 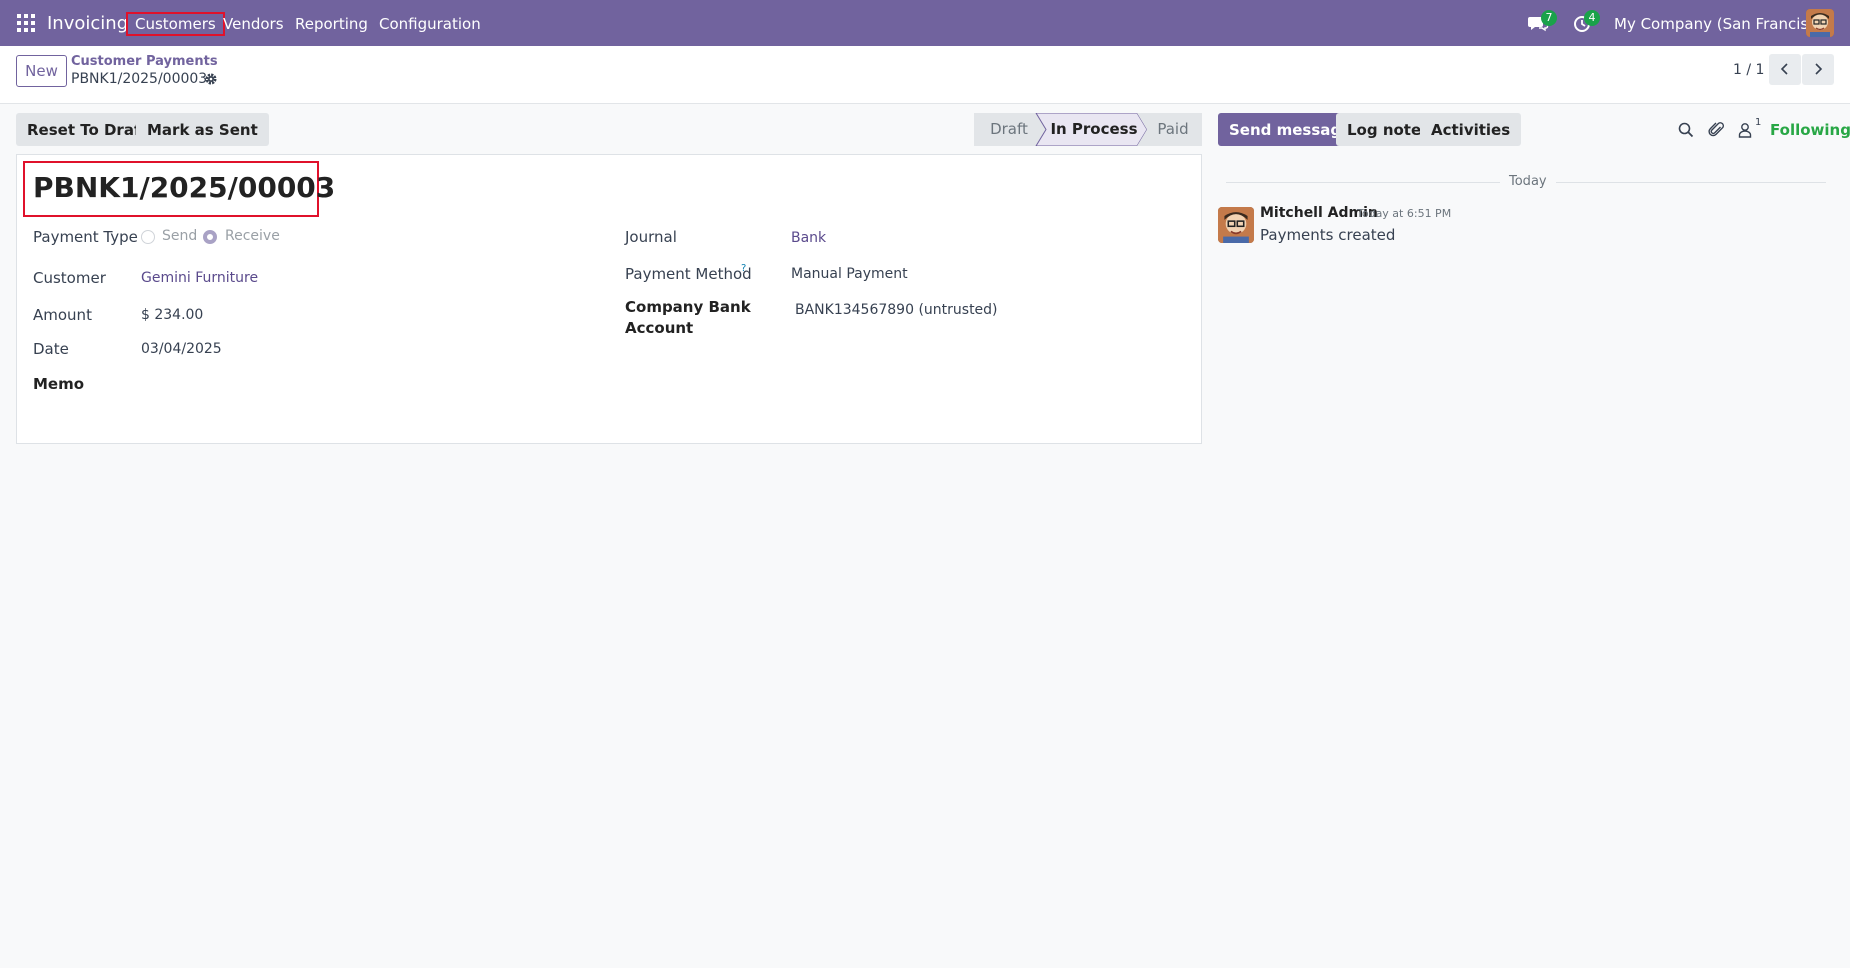 What do you see at coordinates (1236, 225) in the screenshot?
I see `message-author-avatar` at bounding box center [1236, 225].